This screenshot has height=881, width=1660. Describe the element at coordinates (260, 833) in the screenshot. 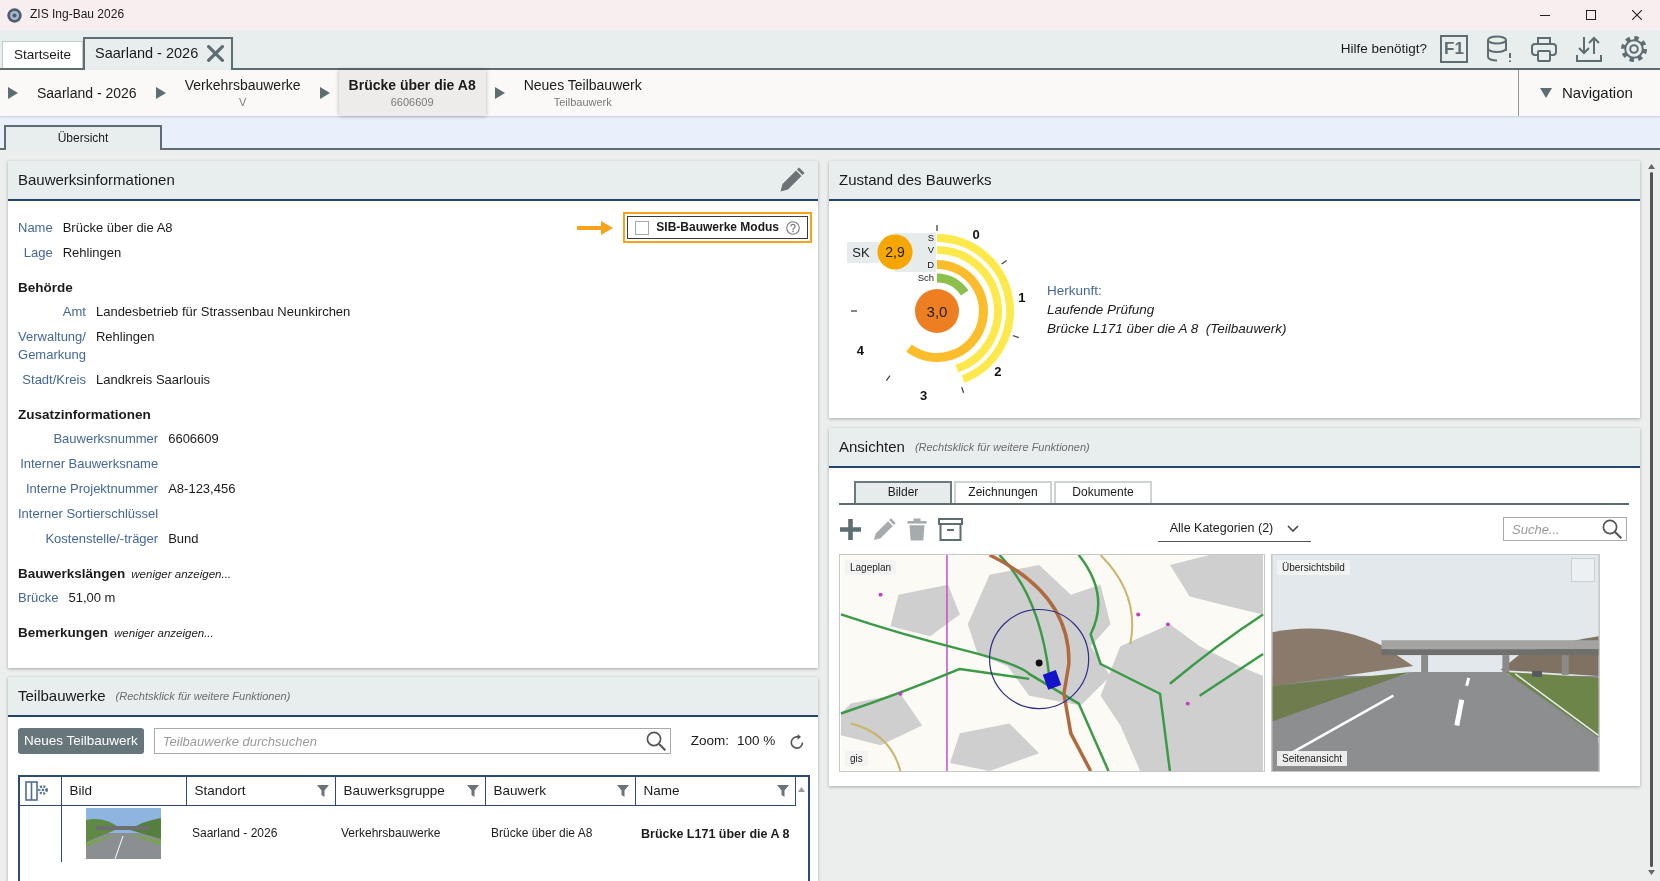

I see `table-cell: Saarland - 2026` at that location.